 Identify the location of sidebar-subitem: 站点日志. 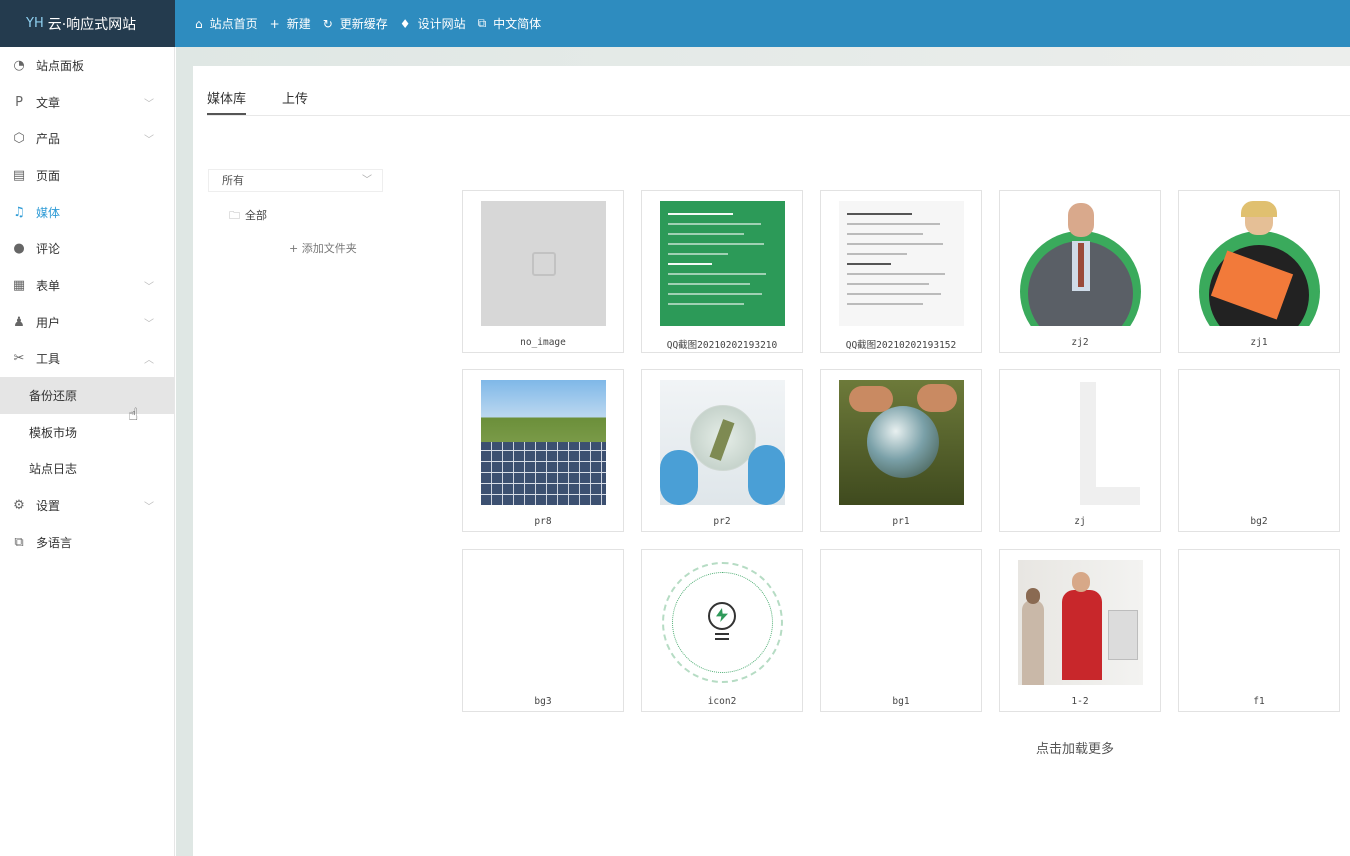
(87, 469).